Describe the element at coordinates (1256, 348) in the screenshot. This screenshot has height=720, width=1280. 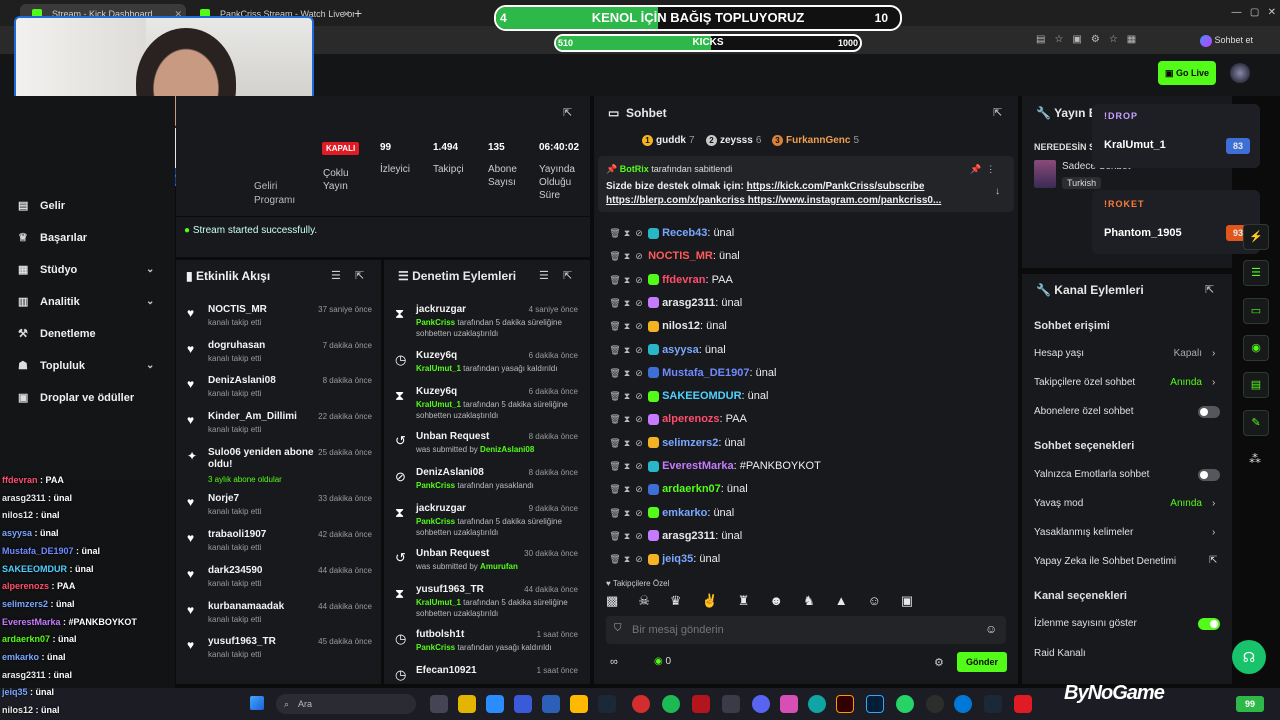
I see `rail-broadcast-icon: ◉` at that location.